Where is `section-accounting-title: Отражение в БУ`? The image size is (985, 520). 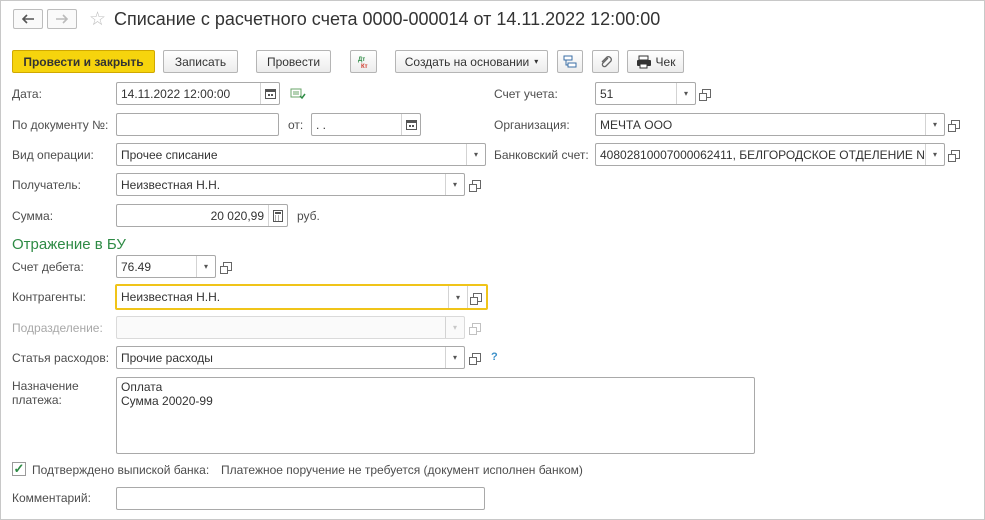 section-accounting-title: Отражение в БУ is located at coordinates (69, 244).